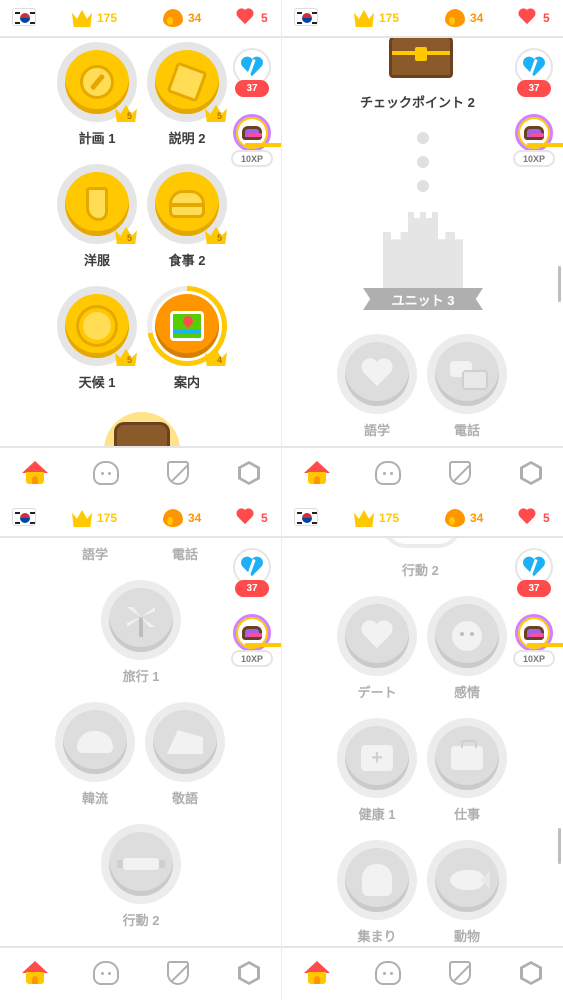 The height and width of the screenshot is (1000, 563). What do you see at coordinates (97, 338) in the screenshot?
I see `skill-node: 5 天候 1` at bounding box center [97, 338].